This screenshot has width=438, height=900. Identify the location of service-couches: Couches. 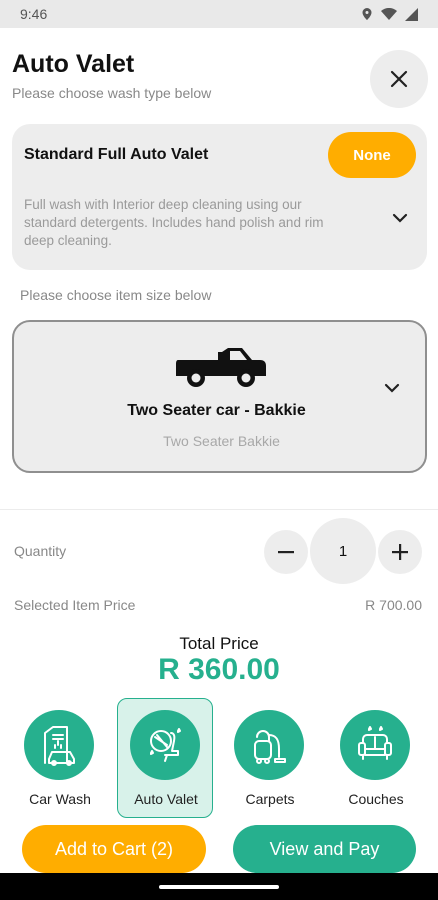
(376, 758).